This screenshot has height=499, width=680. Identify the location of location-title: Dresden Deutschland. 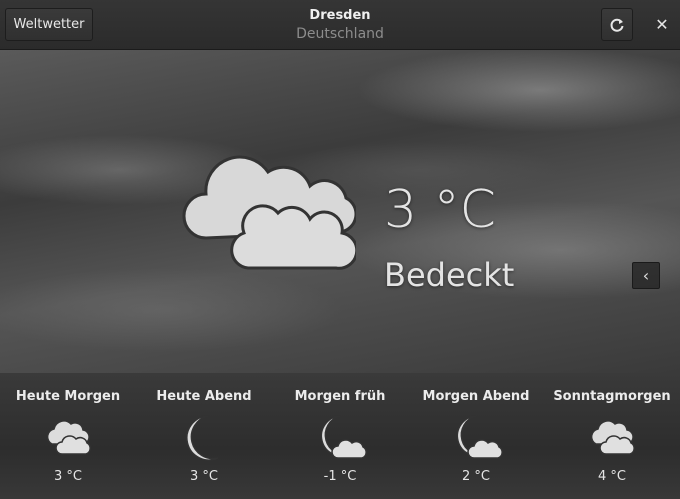
(340, 25).